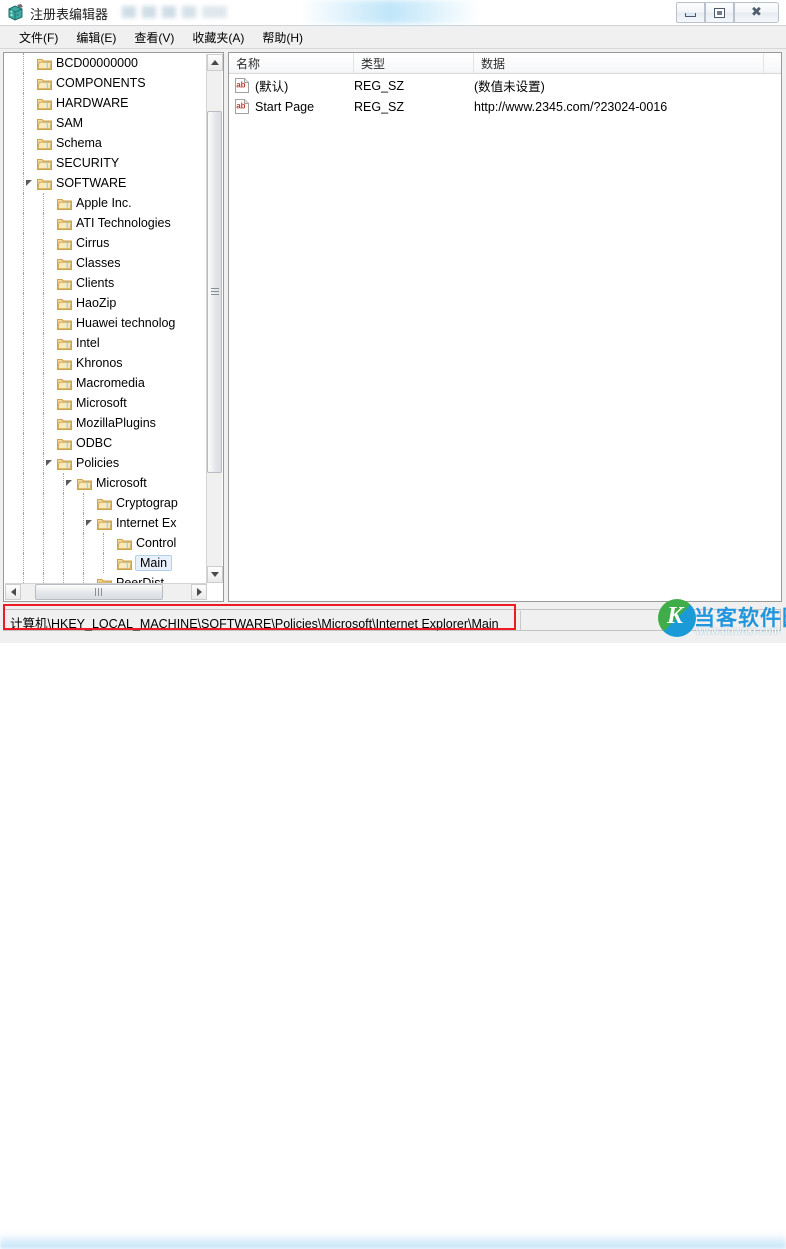  I want to click on tree-node-intel: Intel, so click(105, 343).